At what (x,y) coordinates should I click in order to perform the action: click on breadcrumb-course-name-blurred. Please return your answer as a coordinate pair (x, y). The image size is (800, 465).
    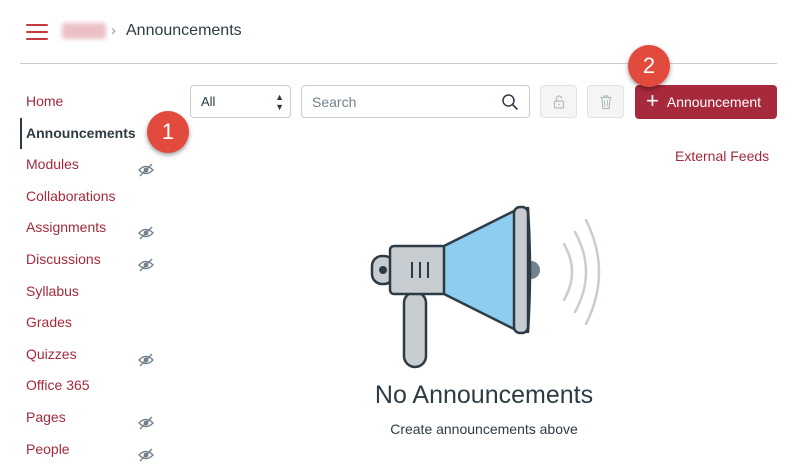
    Looking at the image, I should click on (84, 31).